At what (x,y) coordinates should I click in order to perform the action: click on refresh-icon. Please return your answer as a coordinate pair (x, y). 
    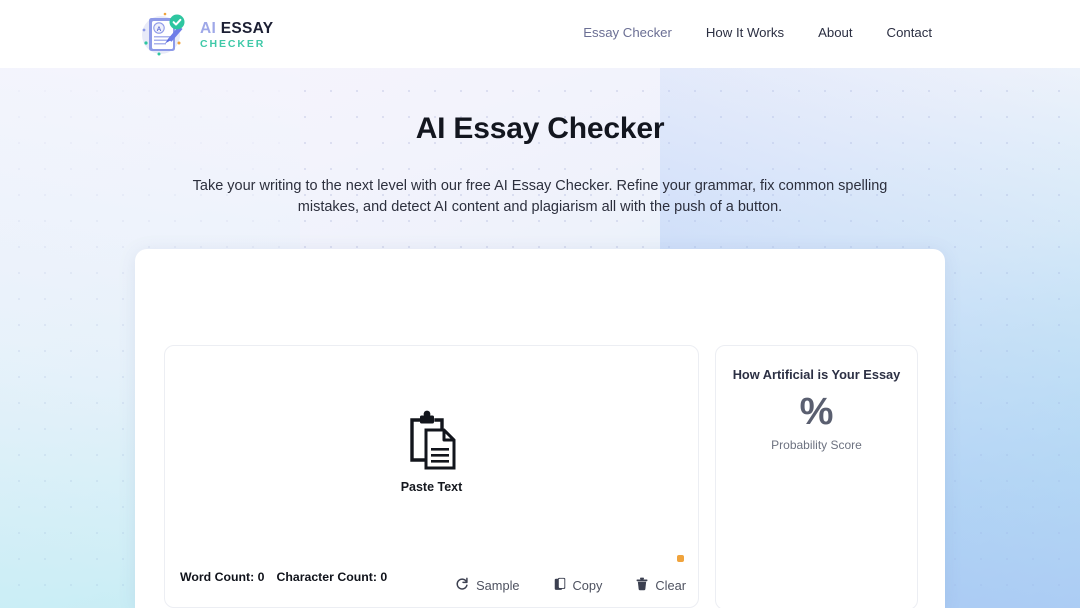
    Looking at the image, I should click on (462, 585).